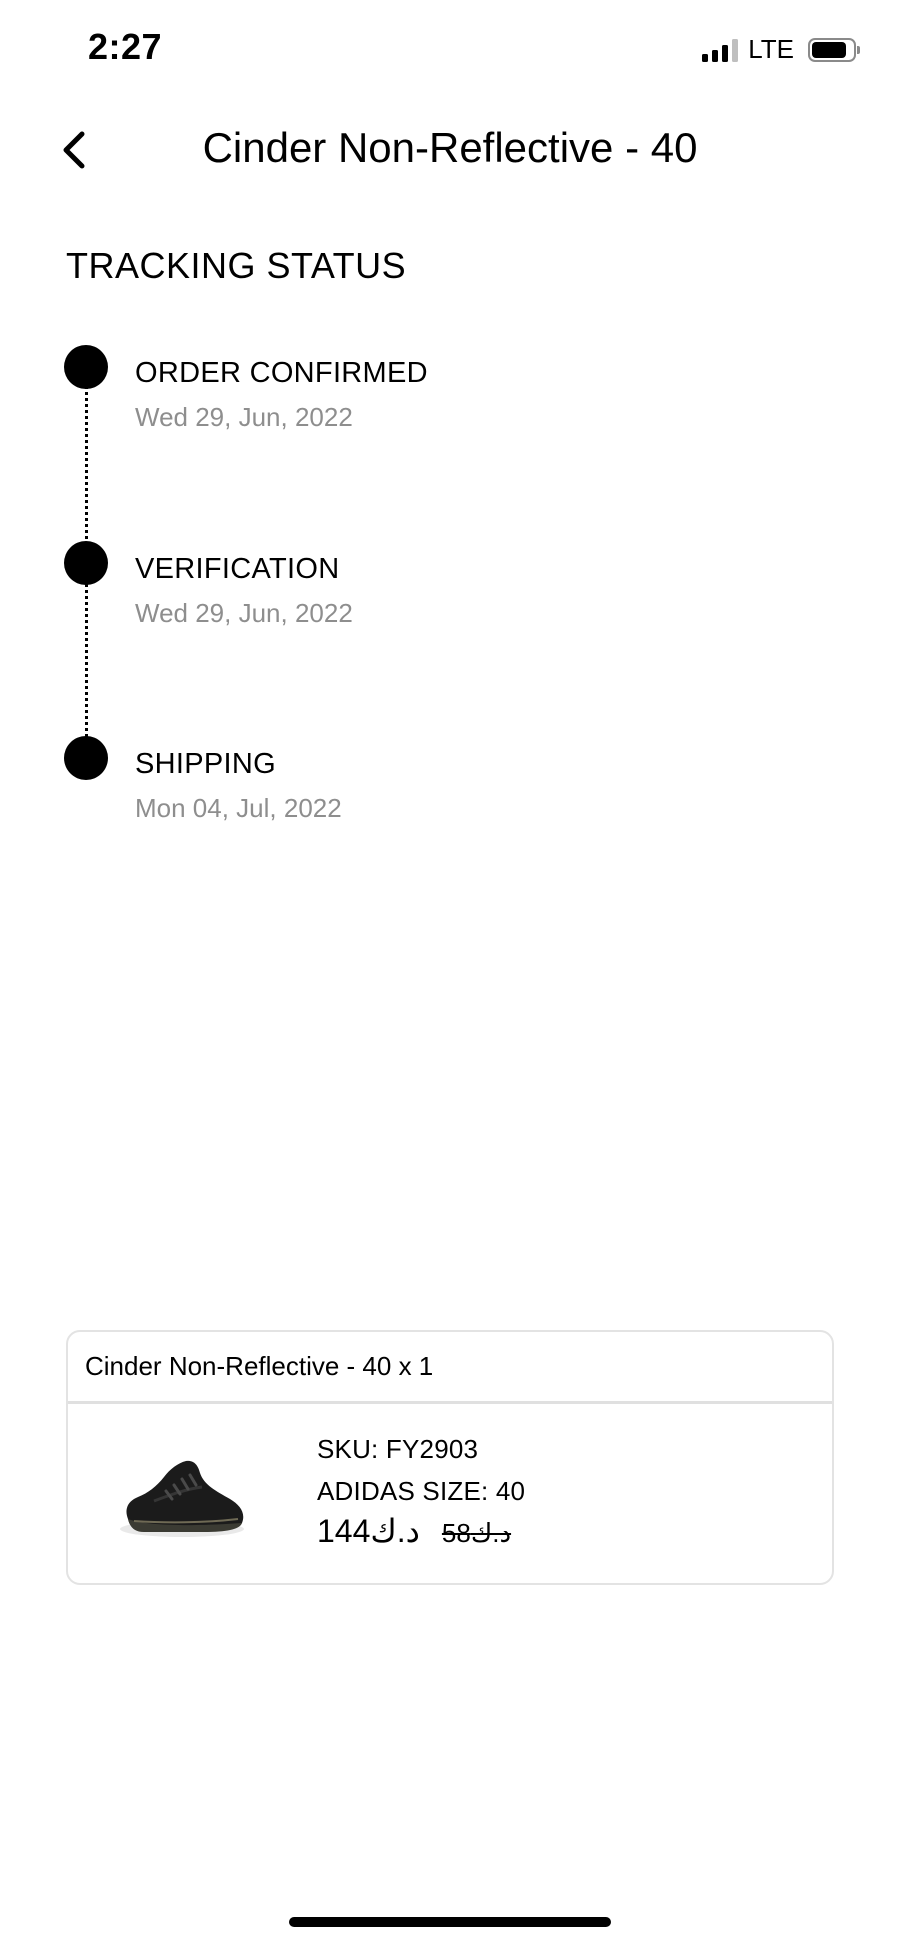  Describe the element at coordinates (236, 265) in the screenshot. I see `tracking-status-title: TRACKING STATUS` at that location.